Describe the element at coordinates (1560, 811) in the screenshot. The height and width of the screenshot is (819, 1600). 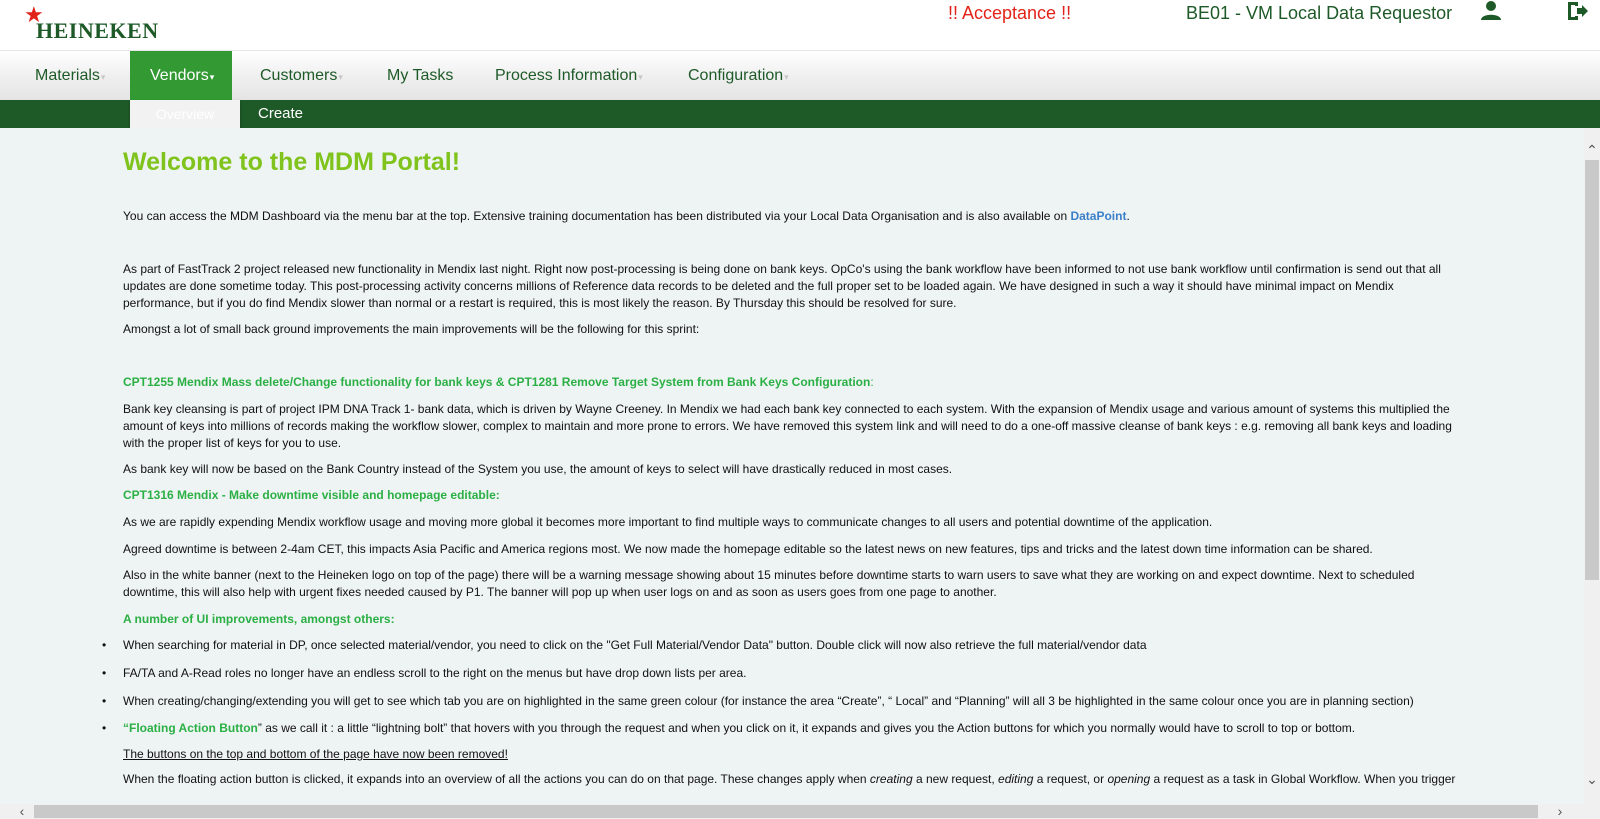
I see `scroll-right-icon: ›` at that location.